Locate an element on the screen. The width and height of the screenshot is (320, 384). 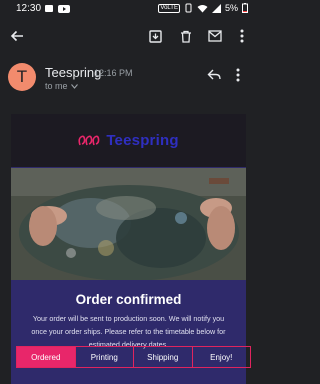
step-shipping: Shipping is located at coordinates (163, 357).